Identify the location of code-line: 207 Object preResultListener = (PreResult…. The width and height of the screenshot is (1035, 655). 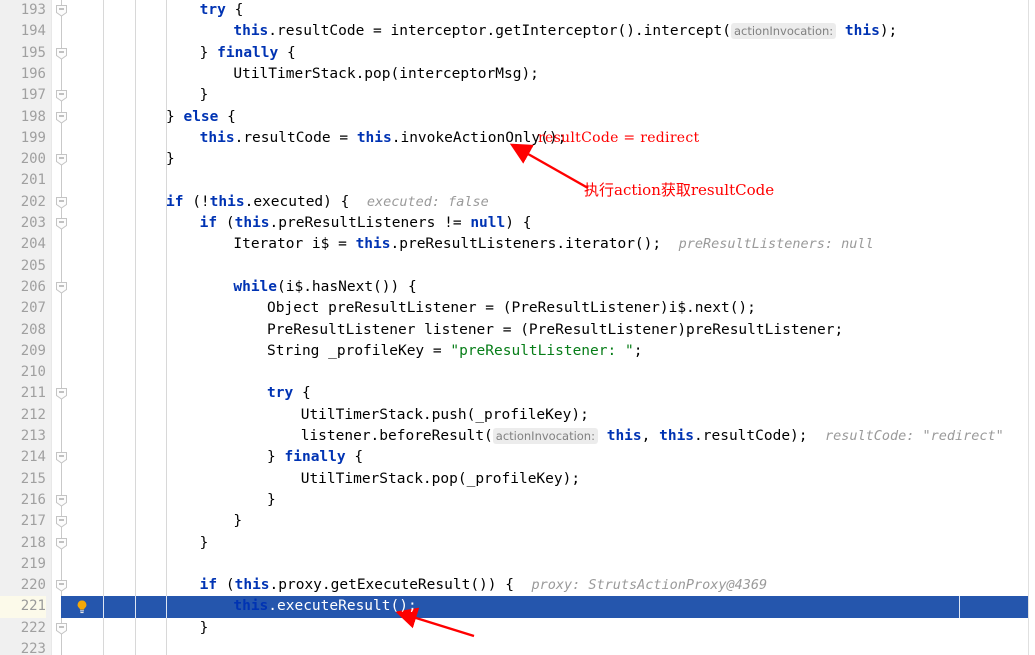
(517, 308).